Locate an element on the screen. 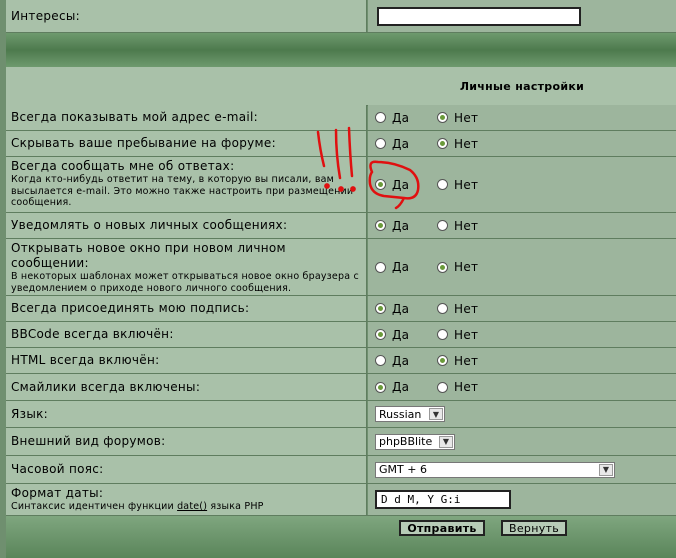 The image size is (676, 558). setting-label-cell: Скрывать ваше пребывание на форуме: is located at coordinates (186, 143).